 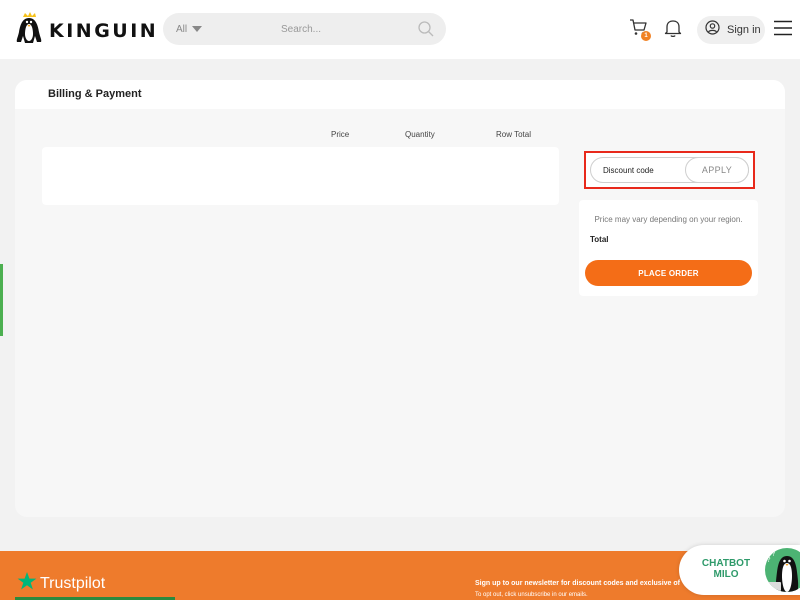 I want to click on cart-button: 1, so click(x=640, y=29).